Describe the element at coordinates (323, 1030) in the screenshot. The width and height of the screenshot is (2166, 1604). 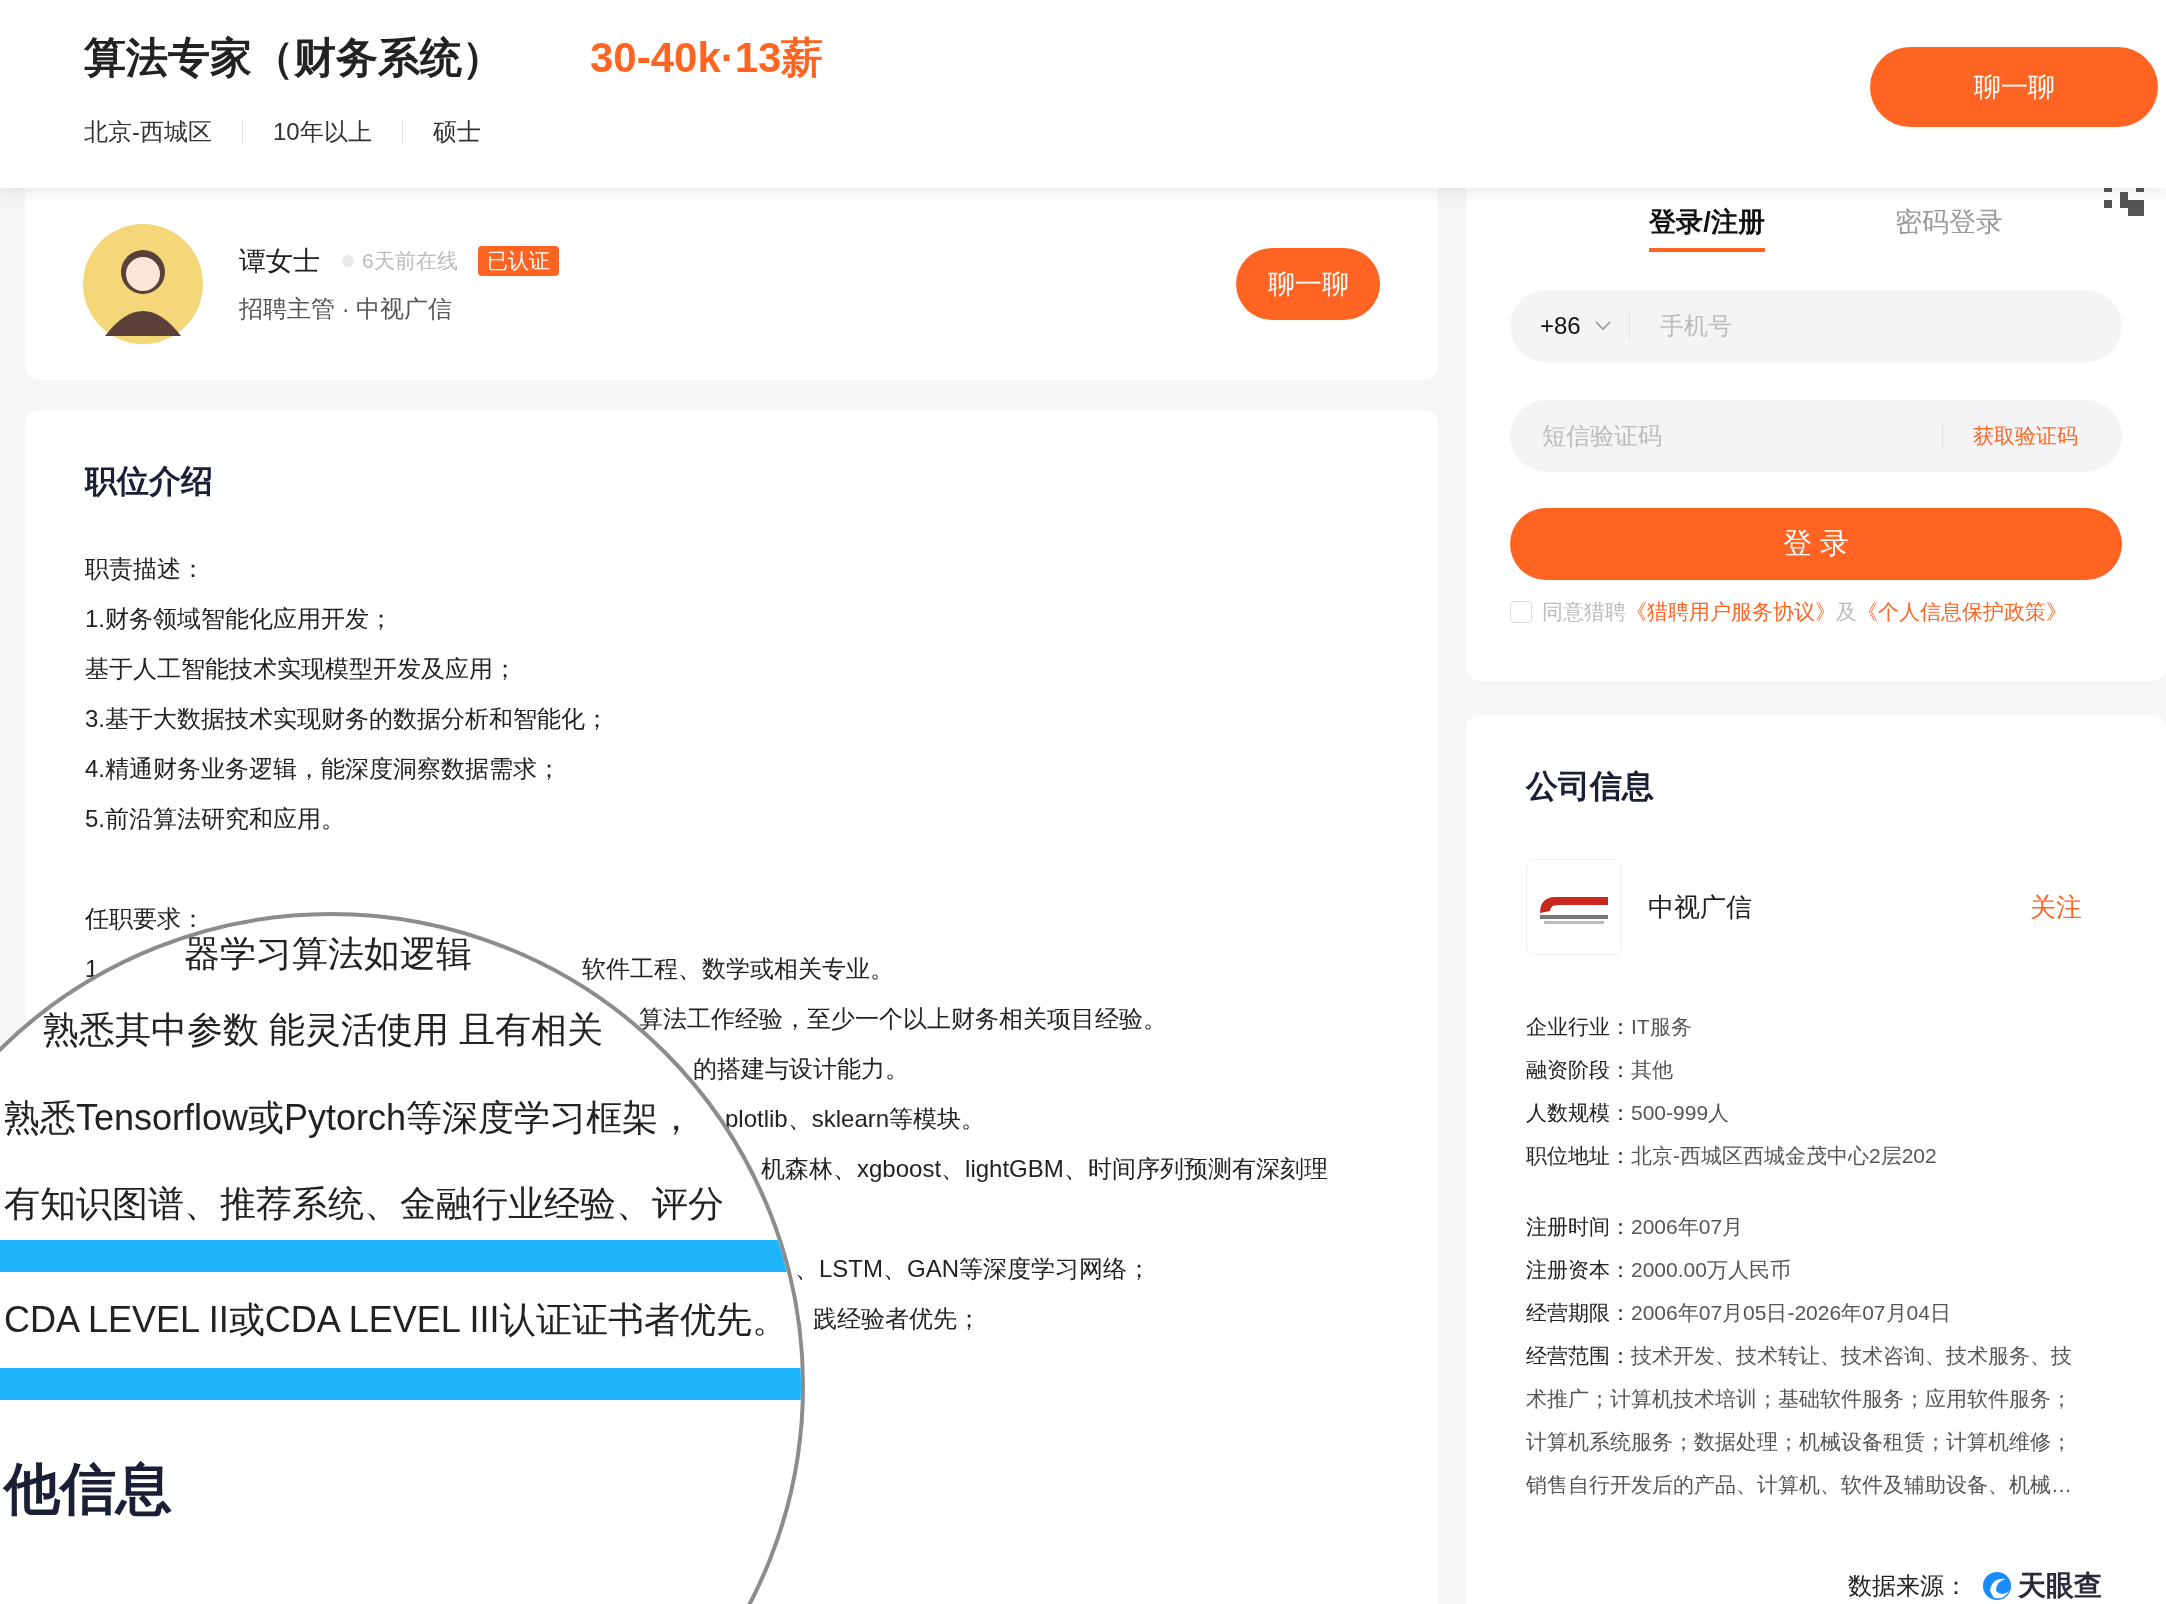
I see `magnified-text: 熟悉其中参数 能灵活使用 且有相关` at that location.